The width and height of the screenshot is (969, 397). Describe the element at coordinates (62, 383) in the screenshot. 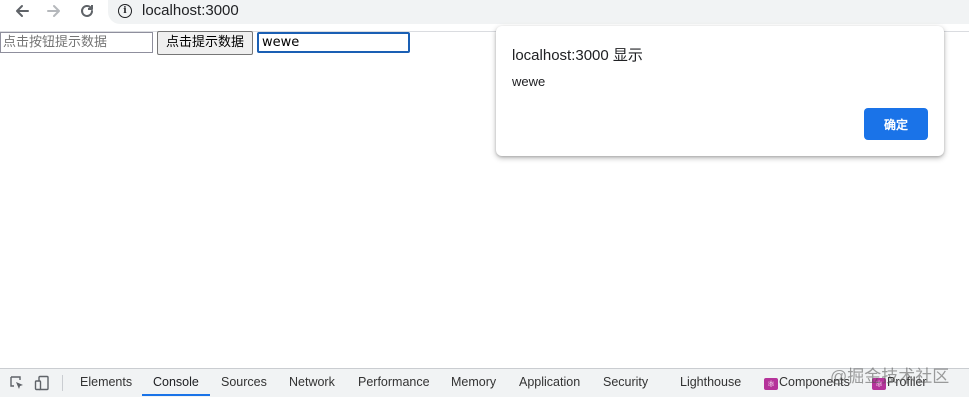

I see `devtools-separator` at that location.